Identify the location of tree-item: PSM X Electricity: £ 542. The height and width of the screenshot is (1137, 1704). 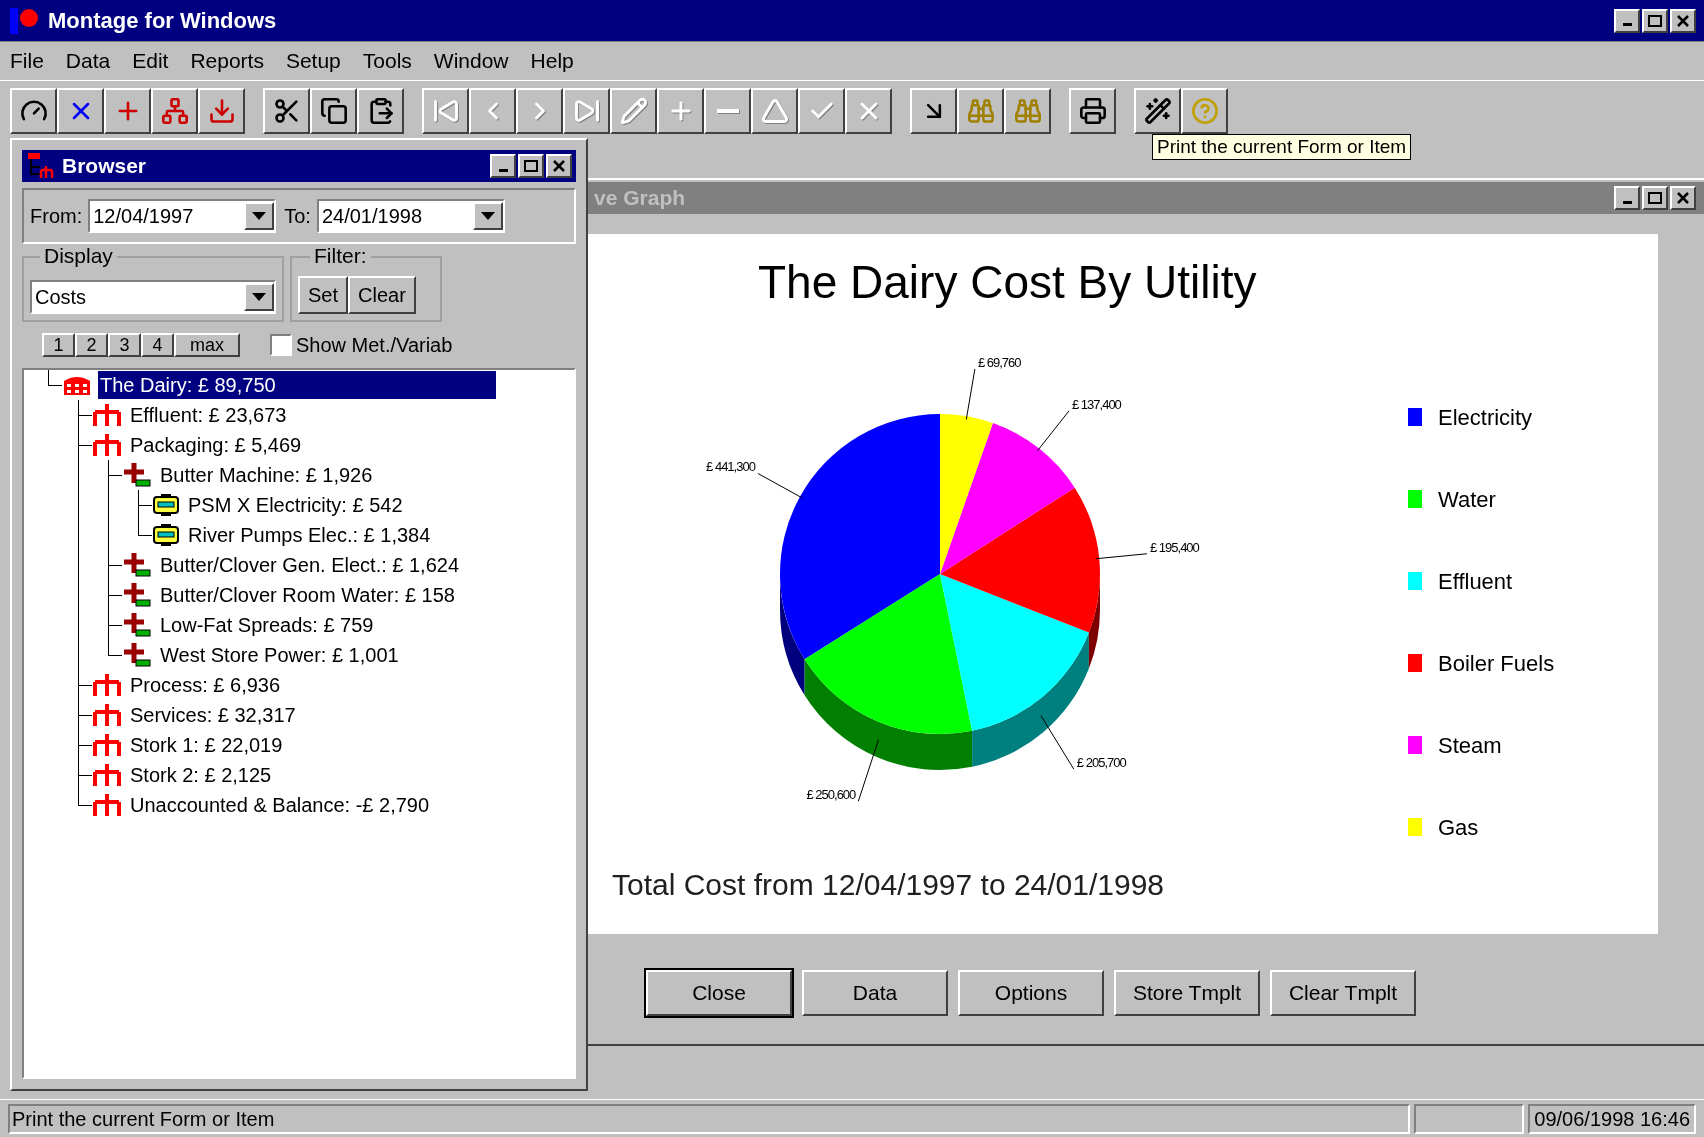
(295, 505).